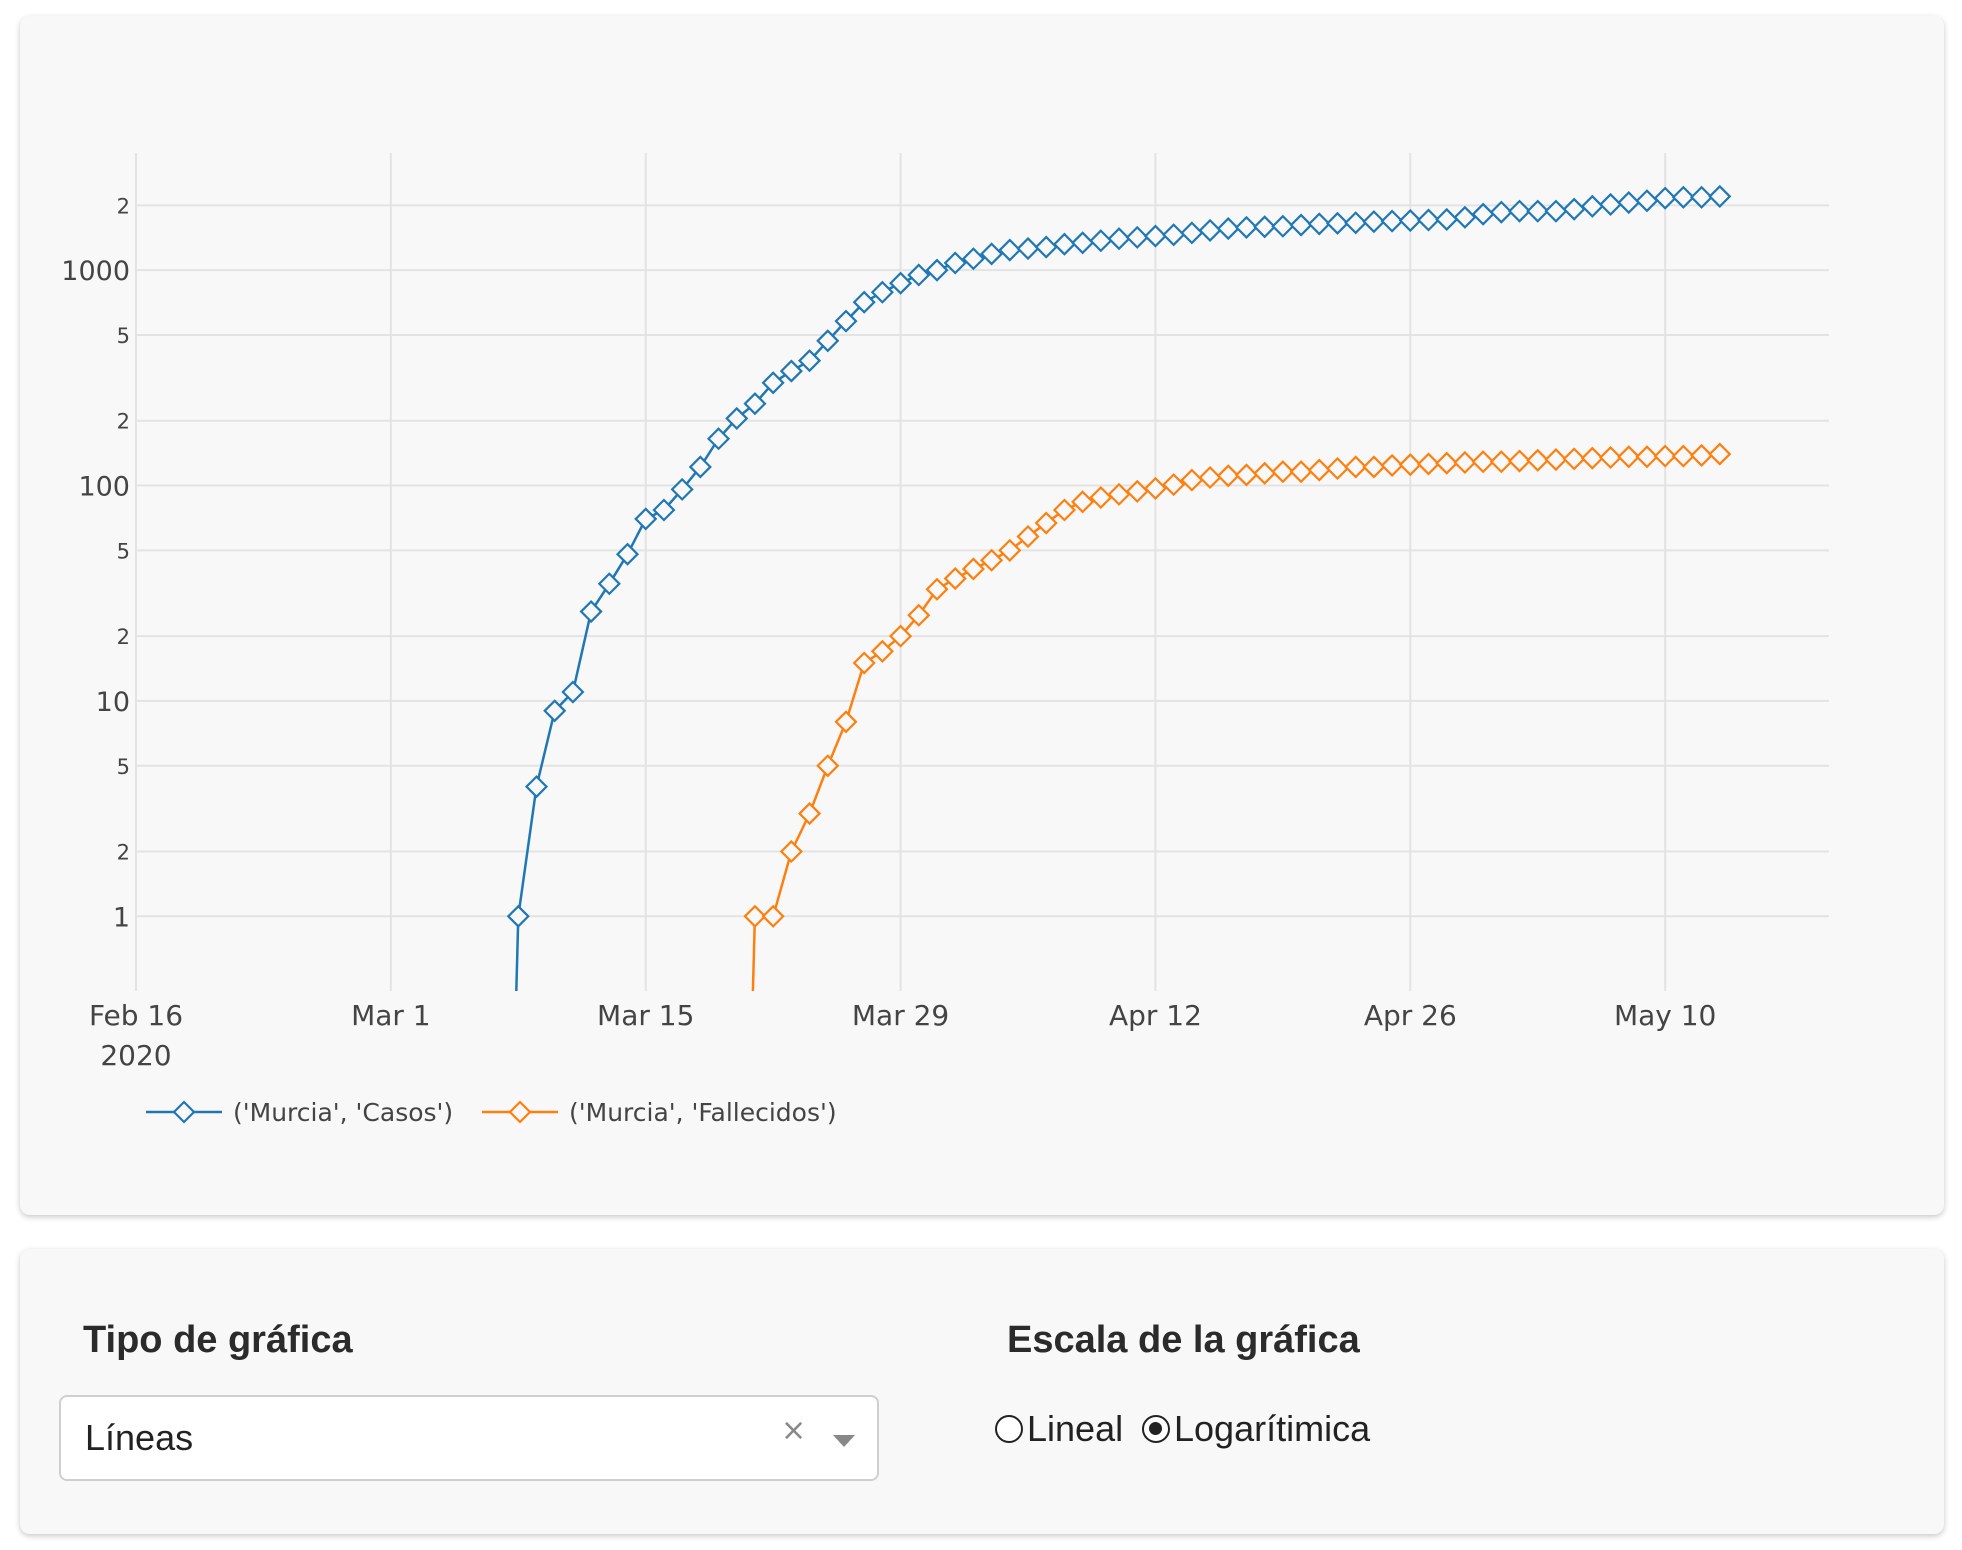 Image resolution: width=1962 pixels, height=1550 pixels. Describe the element at coordinates (793, 1430) in the screenshot. I see `clear-icon: ×` at that location.